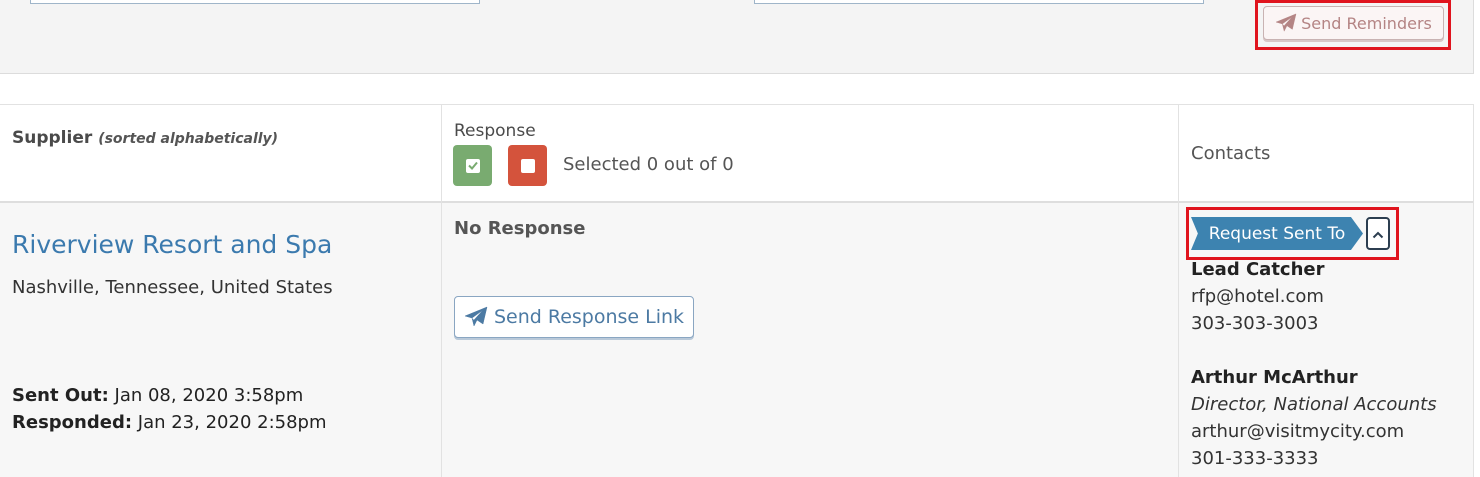  What do you see at coordinates (979, 2) in the screenshot?
I see `filter-input-right` at bounding box center [979, 2].